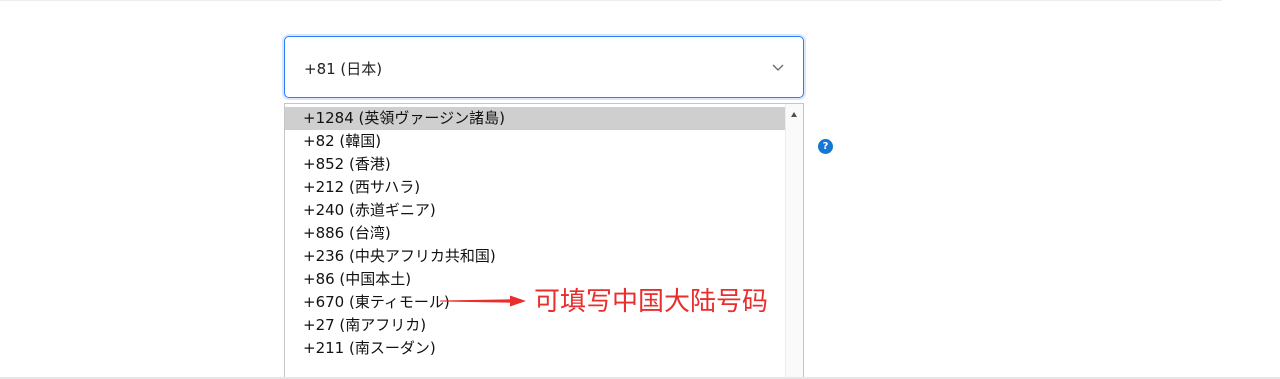  What do you see at coordinates (535, 118) in the screenshot?
I see `option-item: +1284 (英領ヴァージン諸島)` at bounding box center [535, 118].